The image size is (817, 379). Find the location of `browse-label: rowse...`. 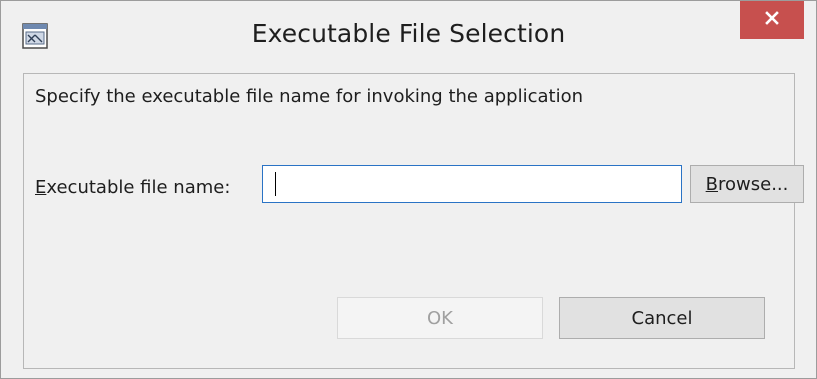

browse-label: rowse... is located at coordinates (753, 184).